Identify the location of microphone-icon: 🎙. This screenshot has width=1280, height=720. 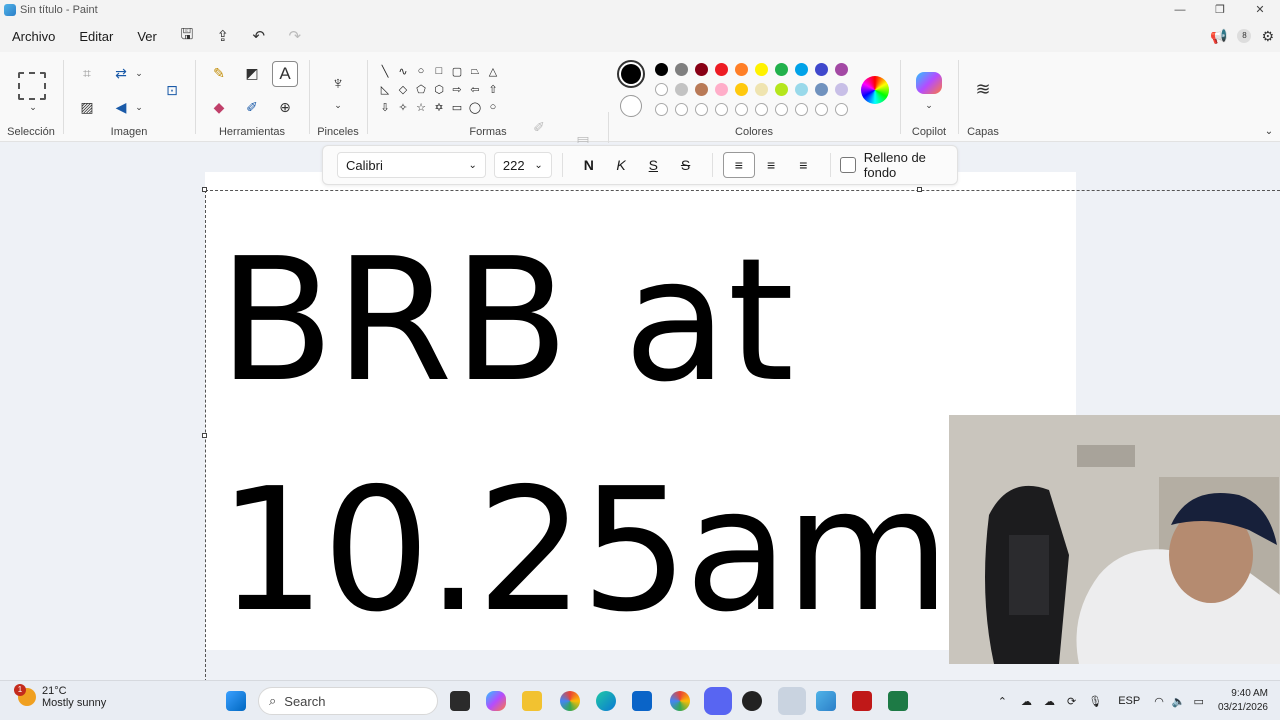
(1095, 701).